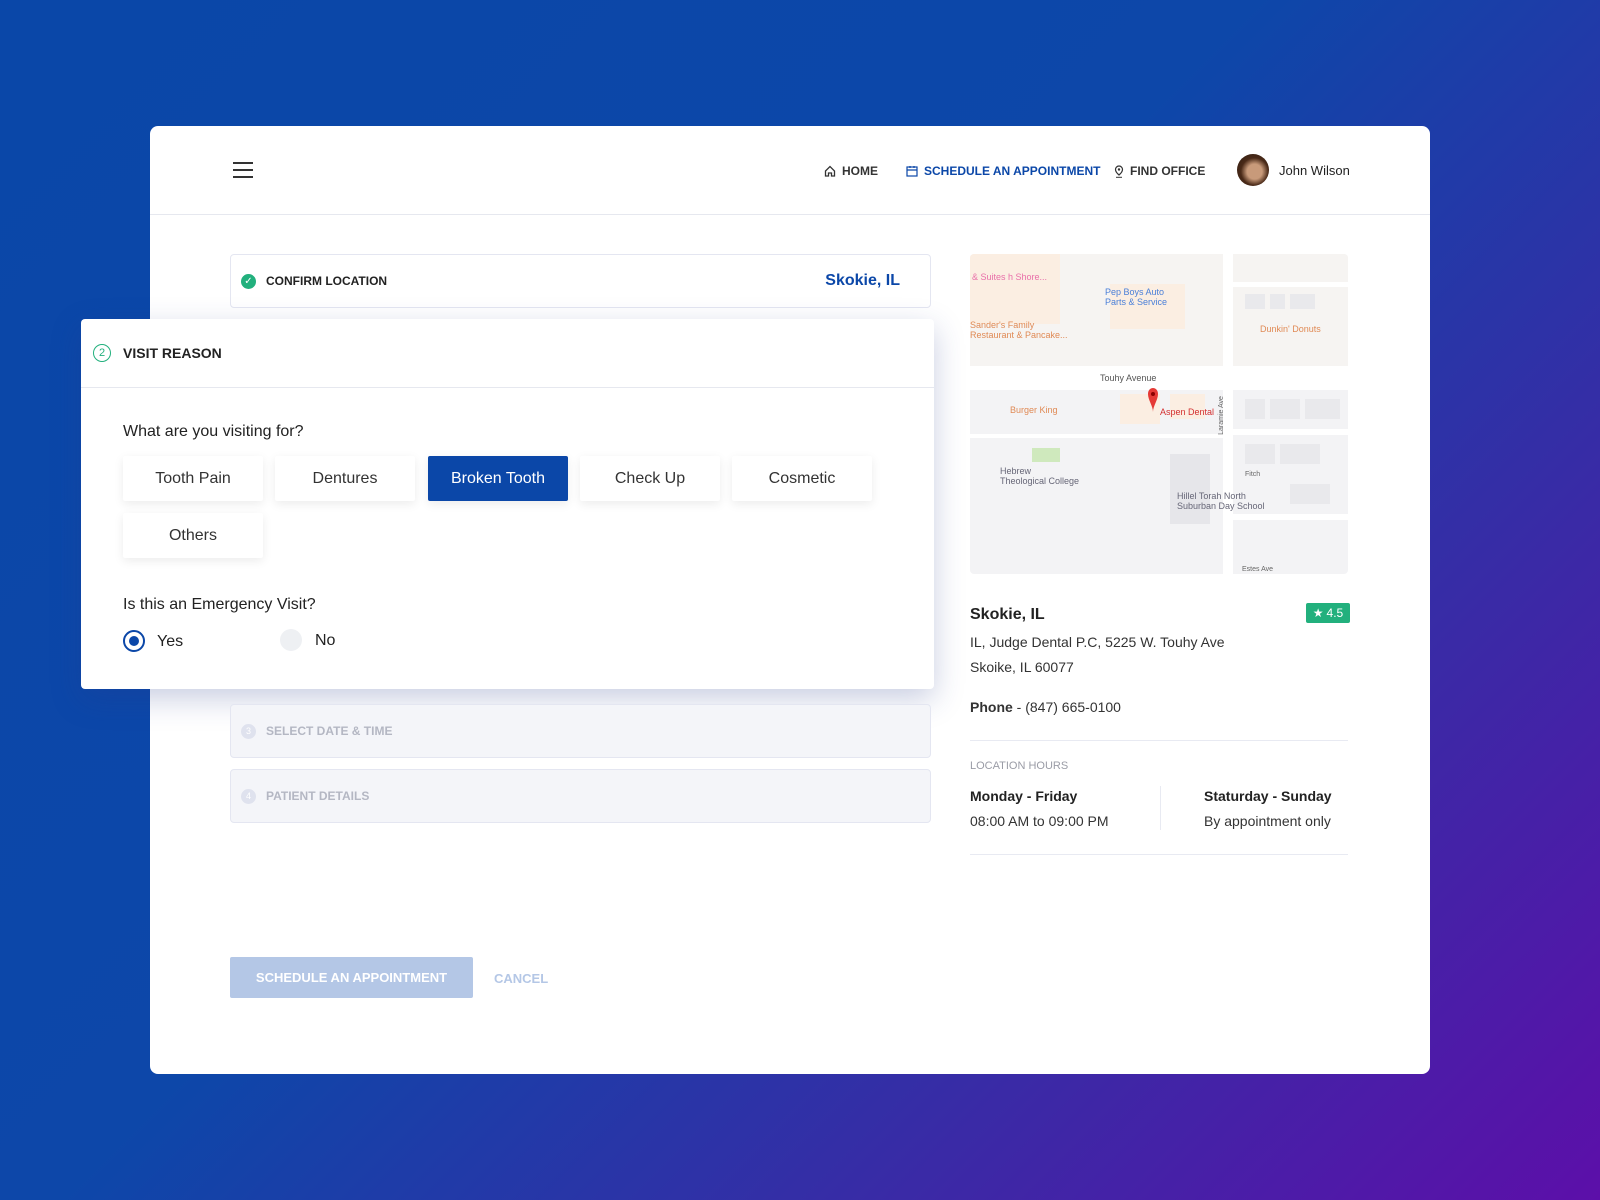 The width and height of the screenshot is (1600, 1200). I want to click on phone-label: Phone, so click(991, 707).